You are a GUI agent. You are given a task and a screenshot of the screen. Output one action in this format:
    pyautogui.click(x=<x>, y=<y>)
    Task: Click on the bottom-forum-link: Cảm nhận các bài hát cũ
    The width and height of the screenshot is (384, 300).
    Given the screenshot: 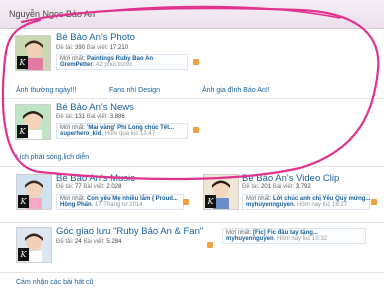 What is the action you would take?
    pyautogui.click(x=54, y=282)
    